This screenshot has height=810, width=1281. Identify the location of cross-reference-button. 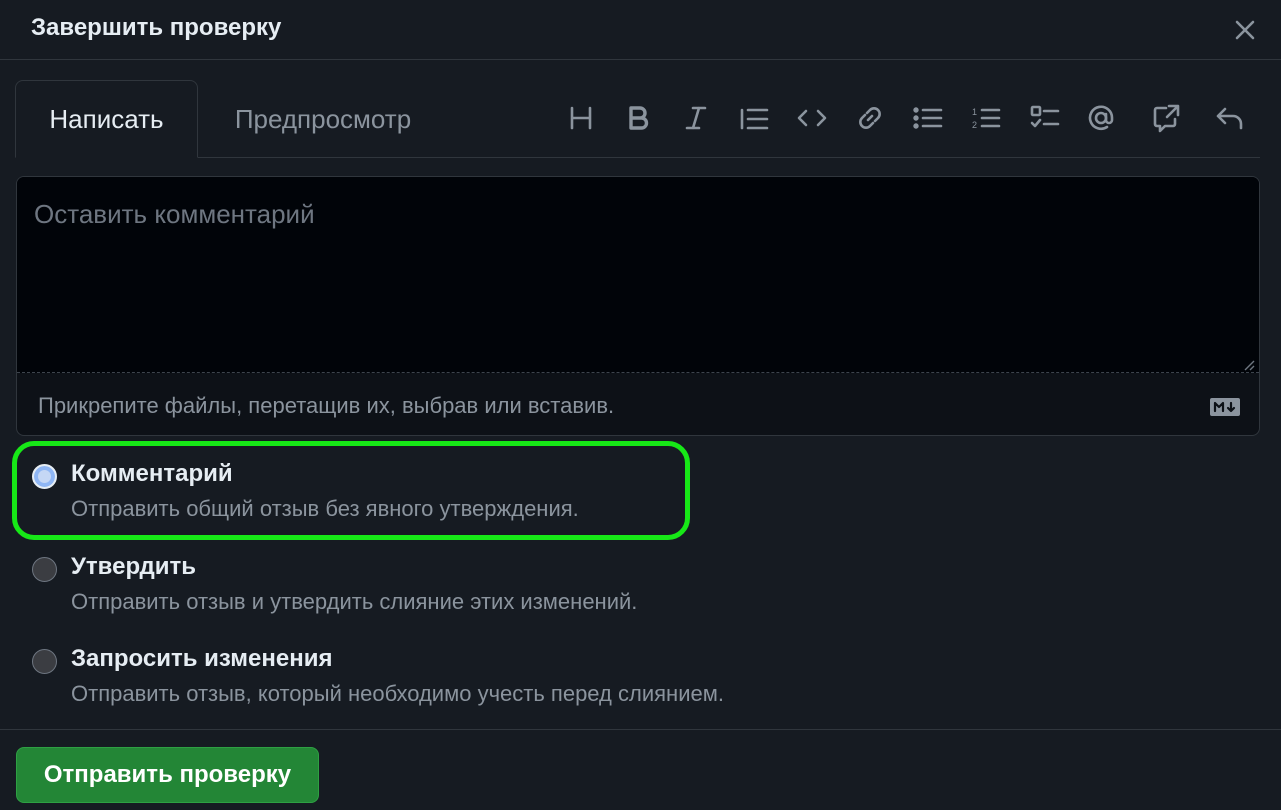
(1166, 118).